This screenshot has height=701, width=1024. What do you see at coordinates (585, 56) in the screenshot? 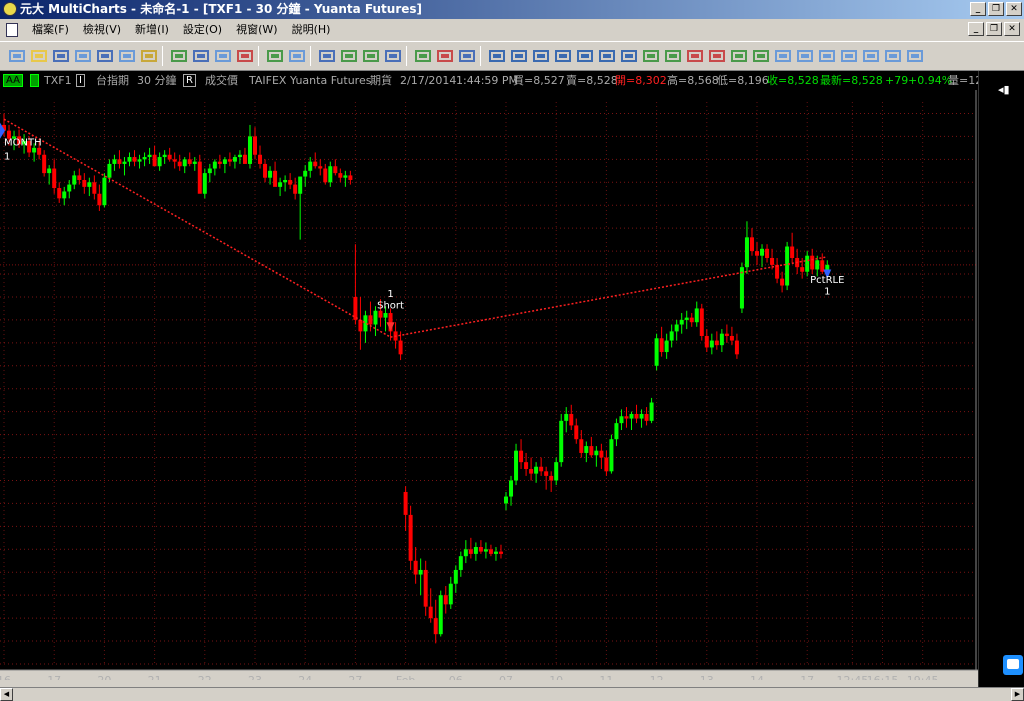
I see `up-icon` at bounding box center [585, 56].